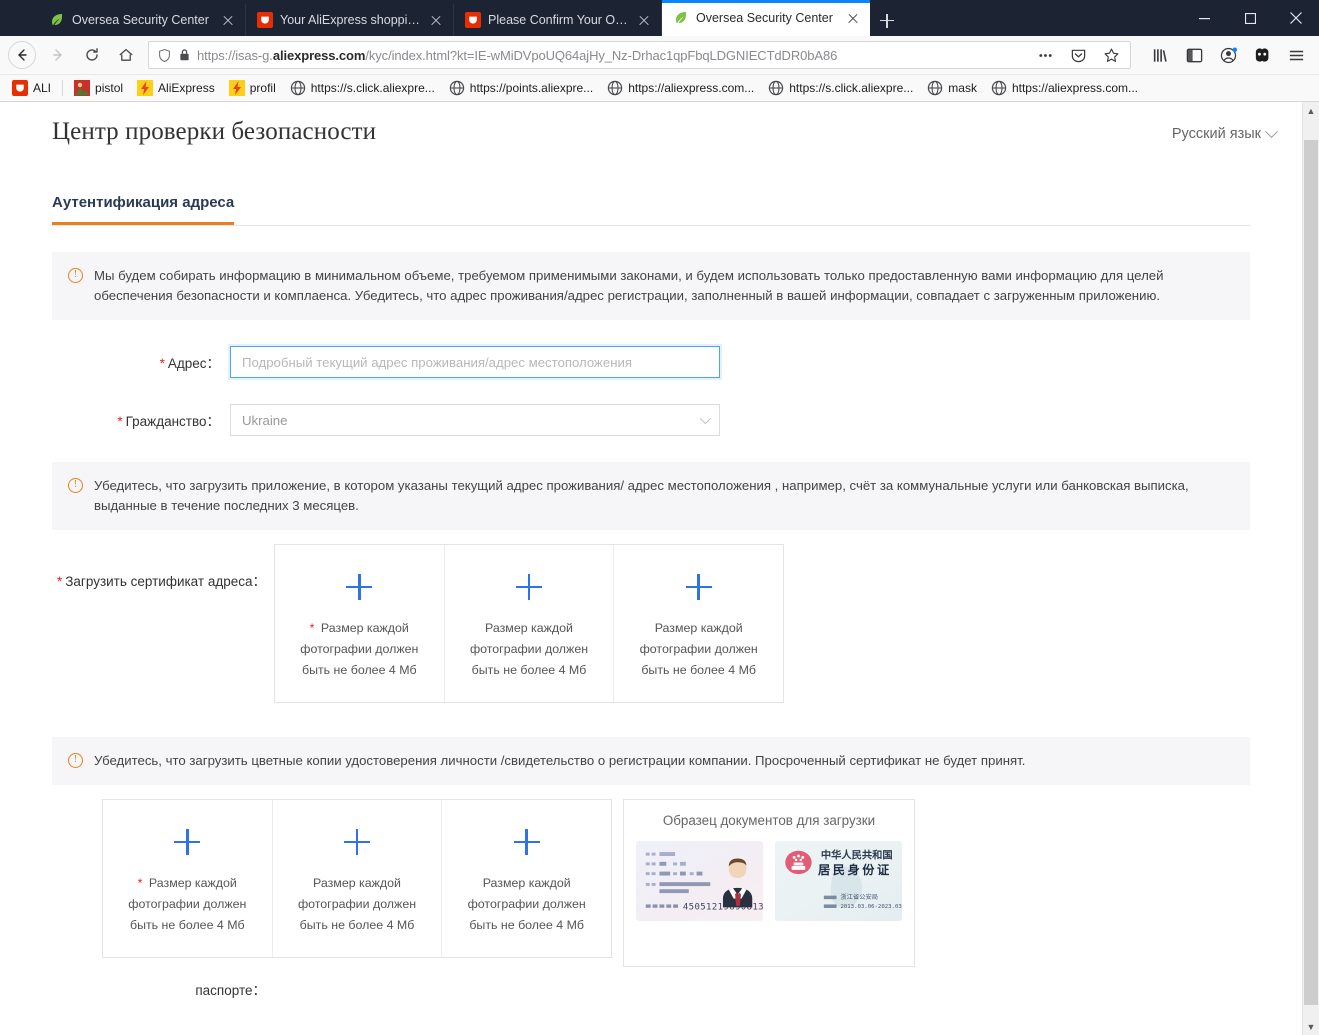 The image size is (1319, 1035). I want to click on account-icon, so click(1228, 55).